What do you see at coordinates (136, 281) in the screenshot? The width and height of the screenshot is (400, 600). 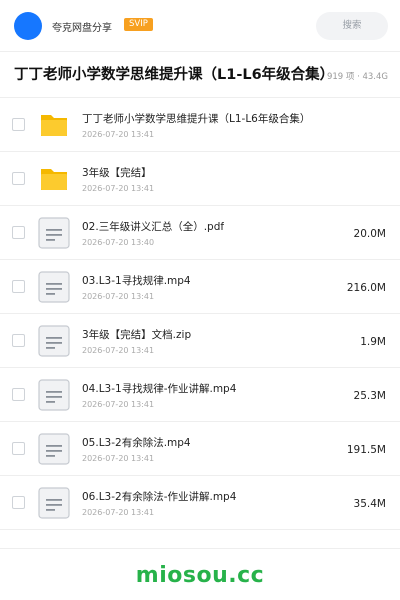 I see `file-name: 03.L3-1寻找规律.mp4` at bounding box center [136, 281].